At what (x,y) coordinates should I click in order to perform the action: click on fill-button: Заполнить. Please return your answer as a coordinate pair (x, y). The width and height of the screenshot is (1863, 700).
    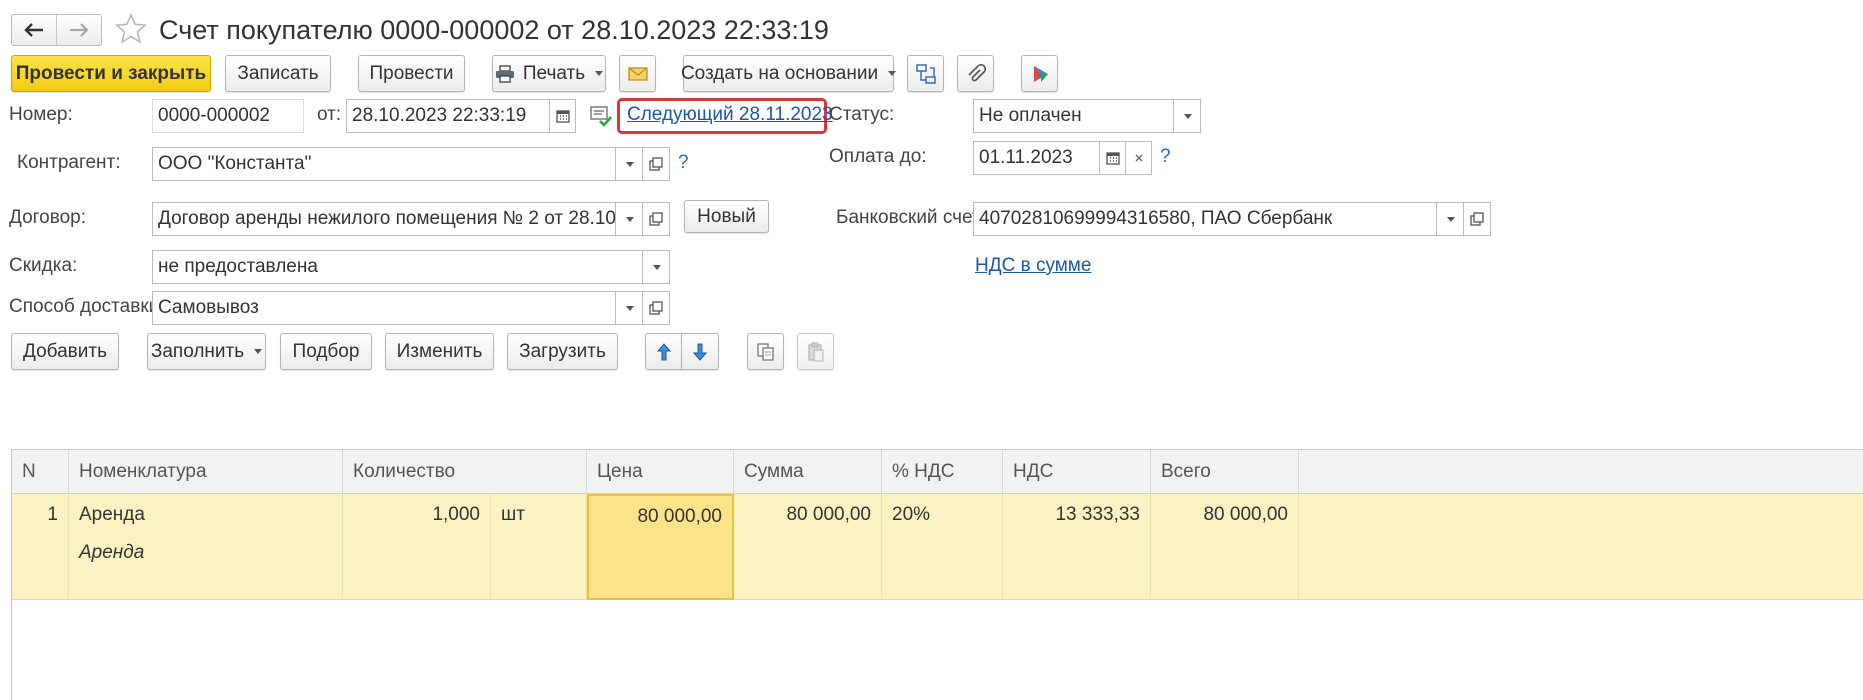
    Looking at the image, I should click on (206, 351).